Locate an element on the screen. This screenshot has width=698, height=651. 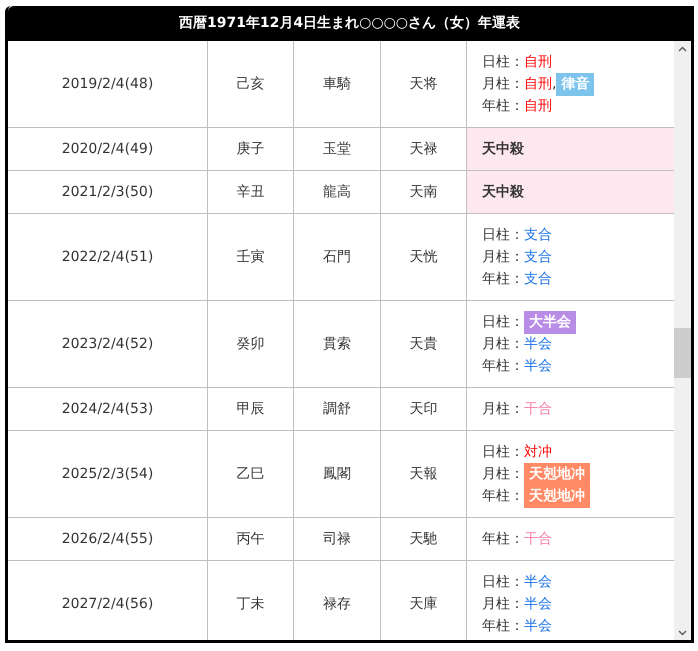
kanshi-cell-text: 壬寅 is located at coordinates (250, 257).